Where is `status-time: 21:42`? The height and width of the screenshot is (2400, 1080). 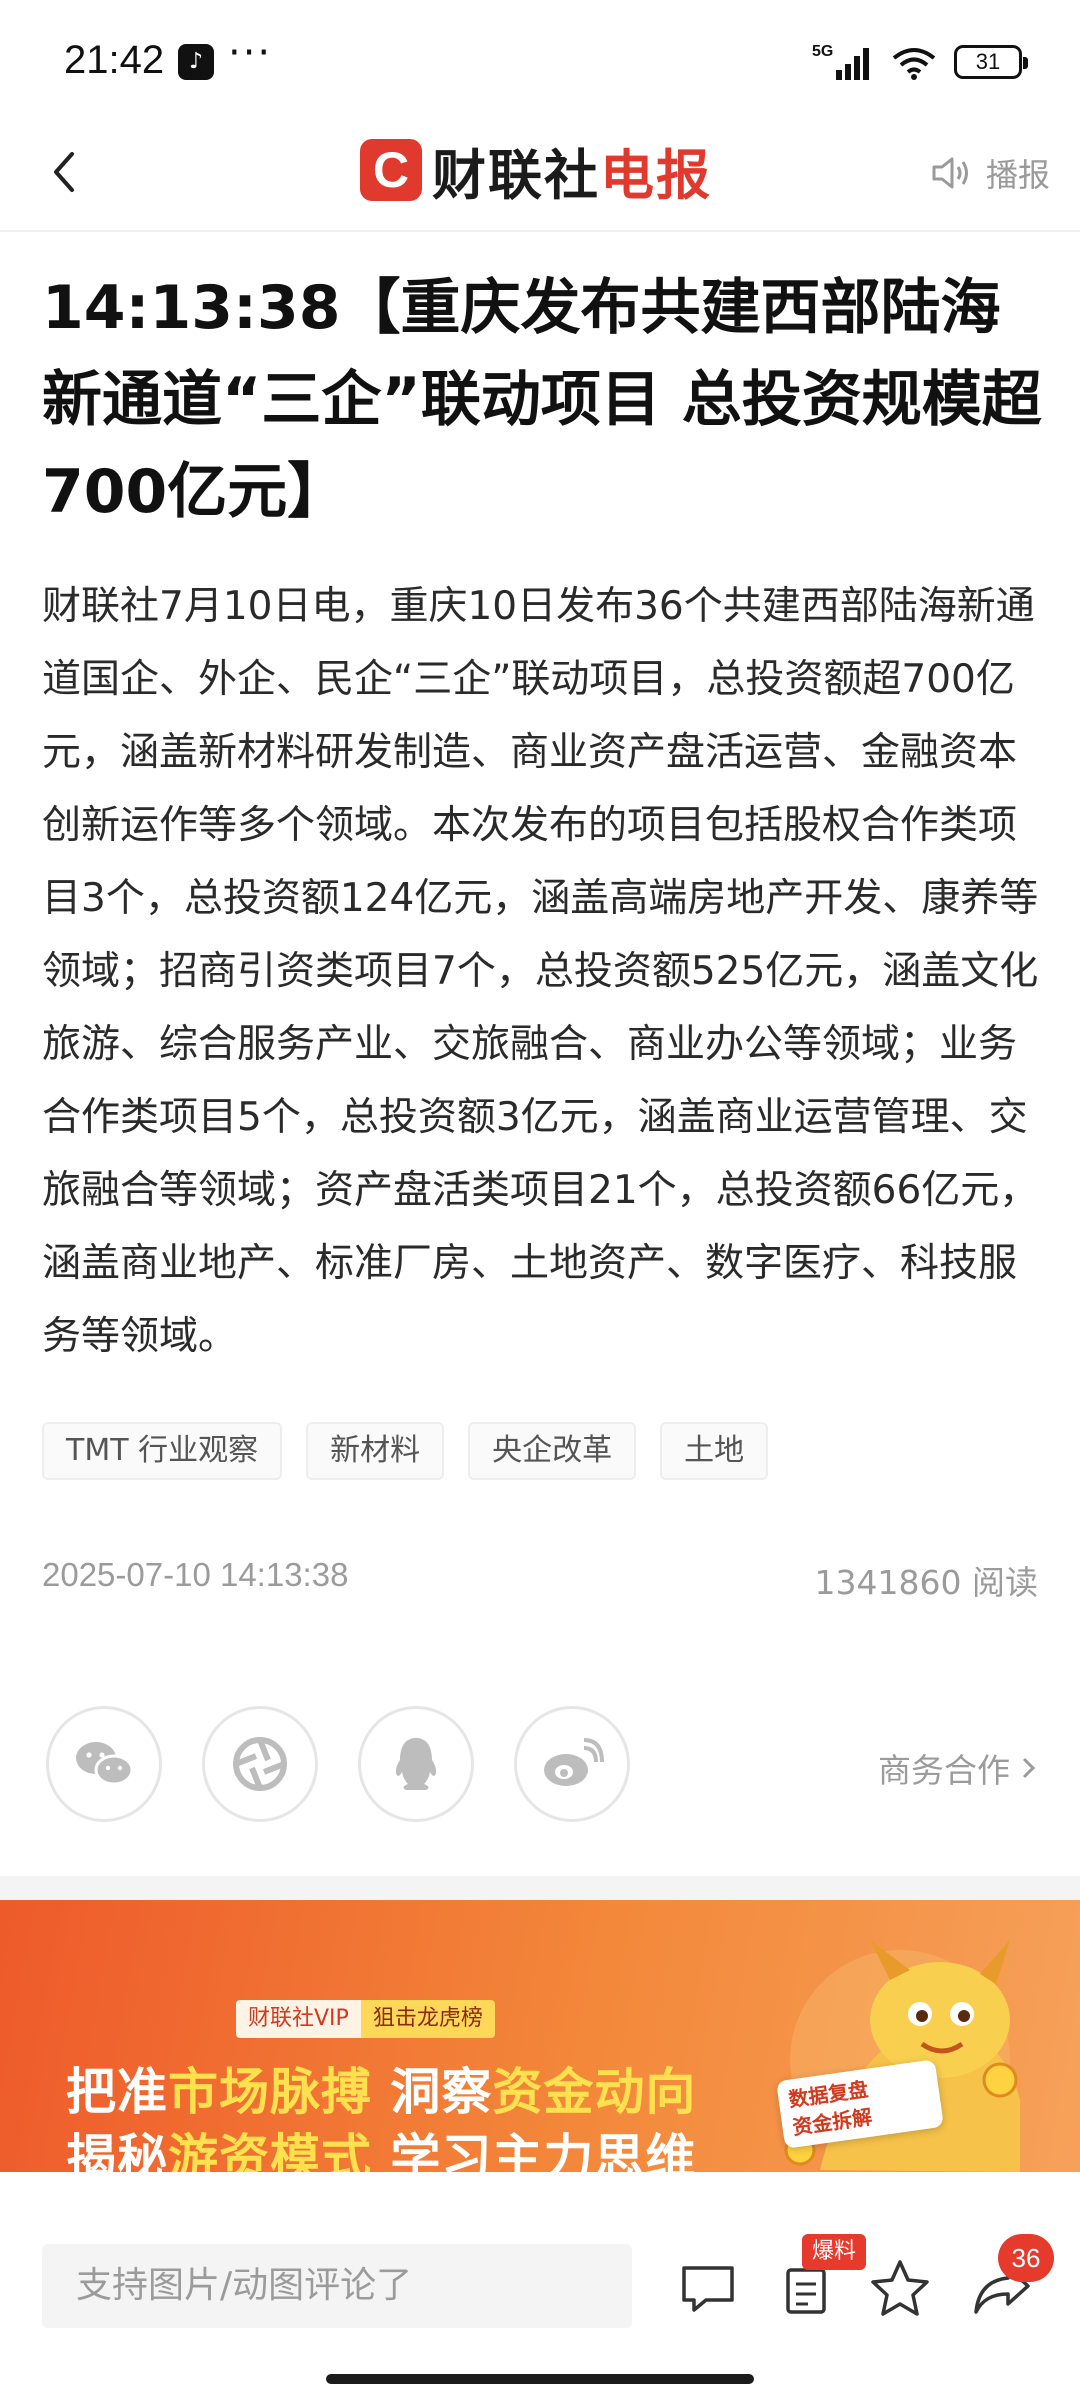
status-time: 21:42 is located at coordinates (114, 60).